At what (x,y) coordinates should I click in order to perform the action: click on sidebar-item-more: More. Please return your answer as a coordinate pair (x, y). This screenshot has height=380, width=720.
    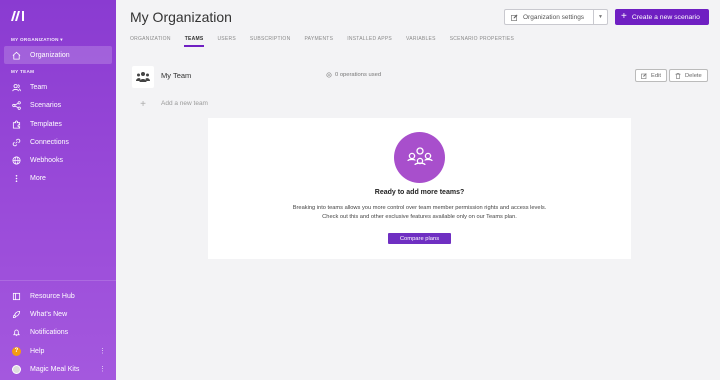
    Looking at the image, I should click on (58, 178).